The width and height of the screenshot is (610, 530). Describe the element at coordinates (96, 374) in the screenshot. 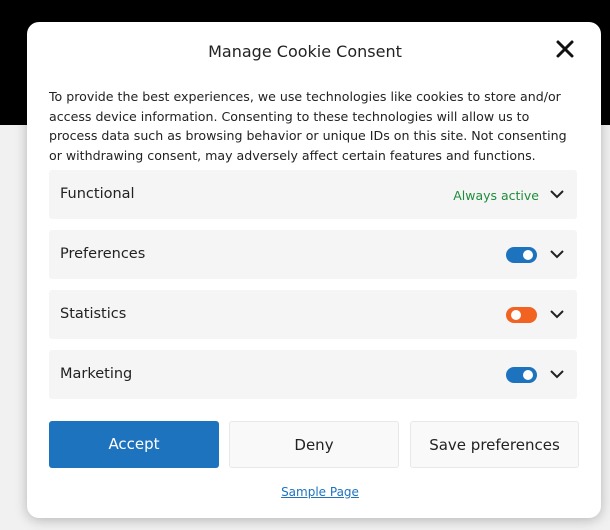

I see `category-label: Marketing` at that location.